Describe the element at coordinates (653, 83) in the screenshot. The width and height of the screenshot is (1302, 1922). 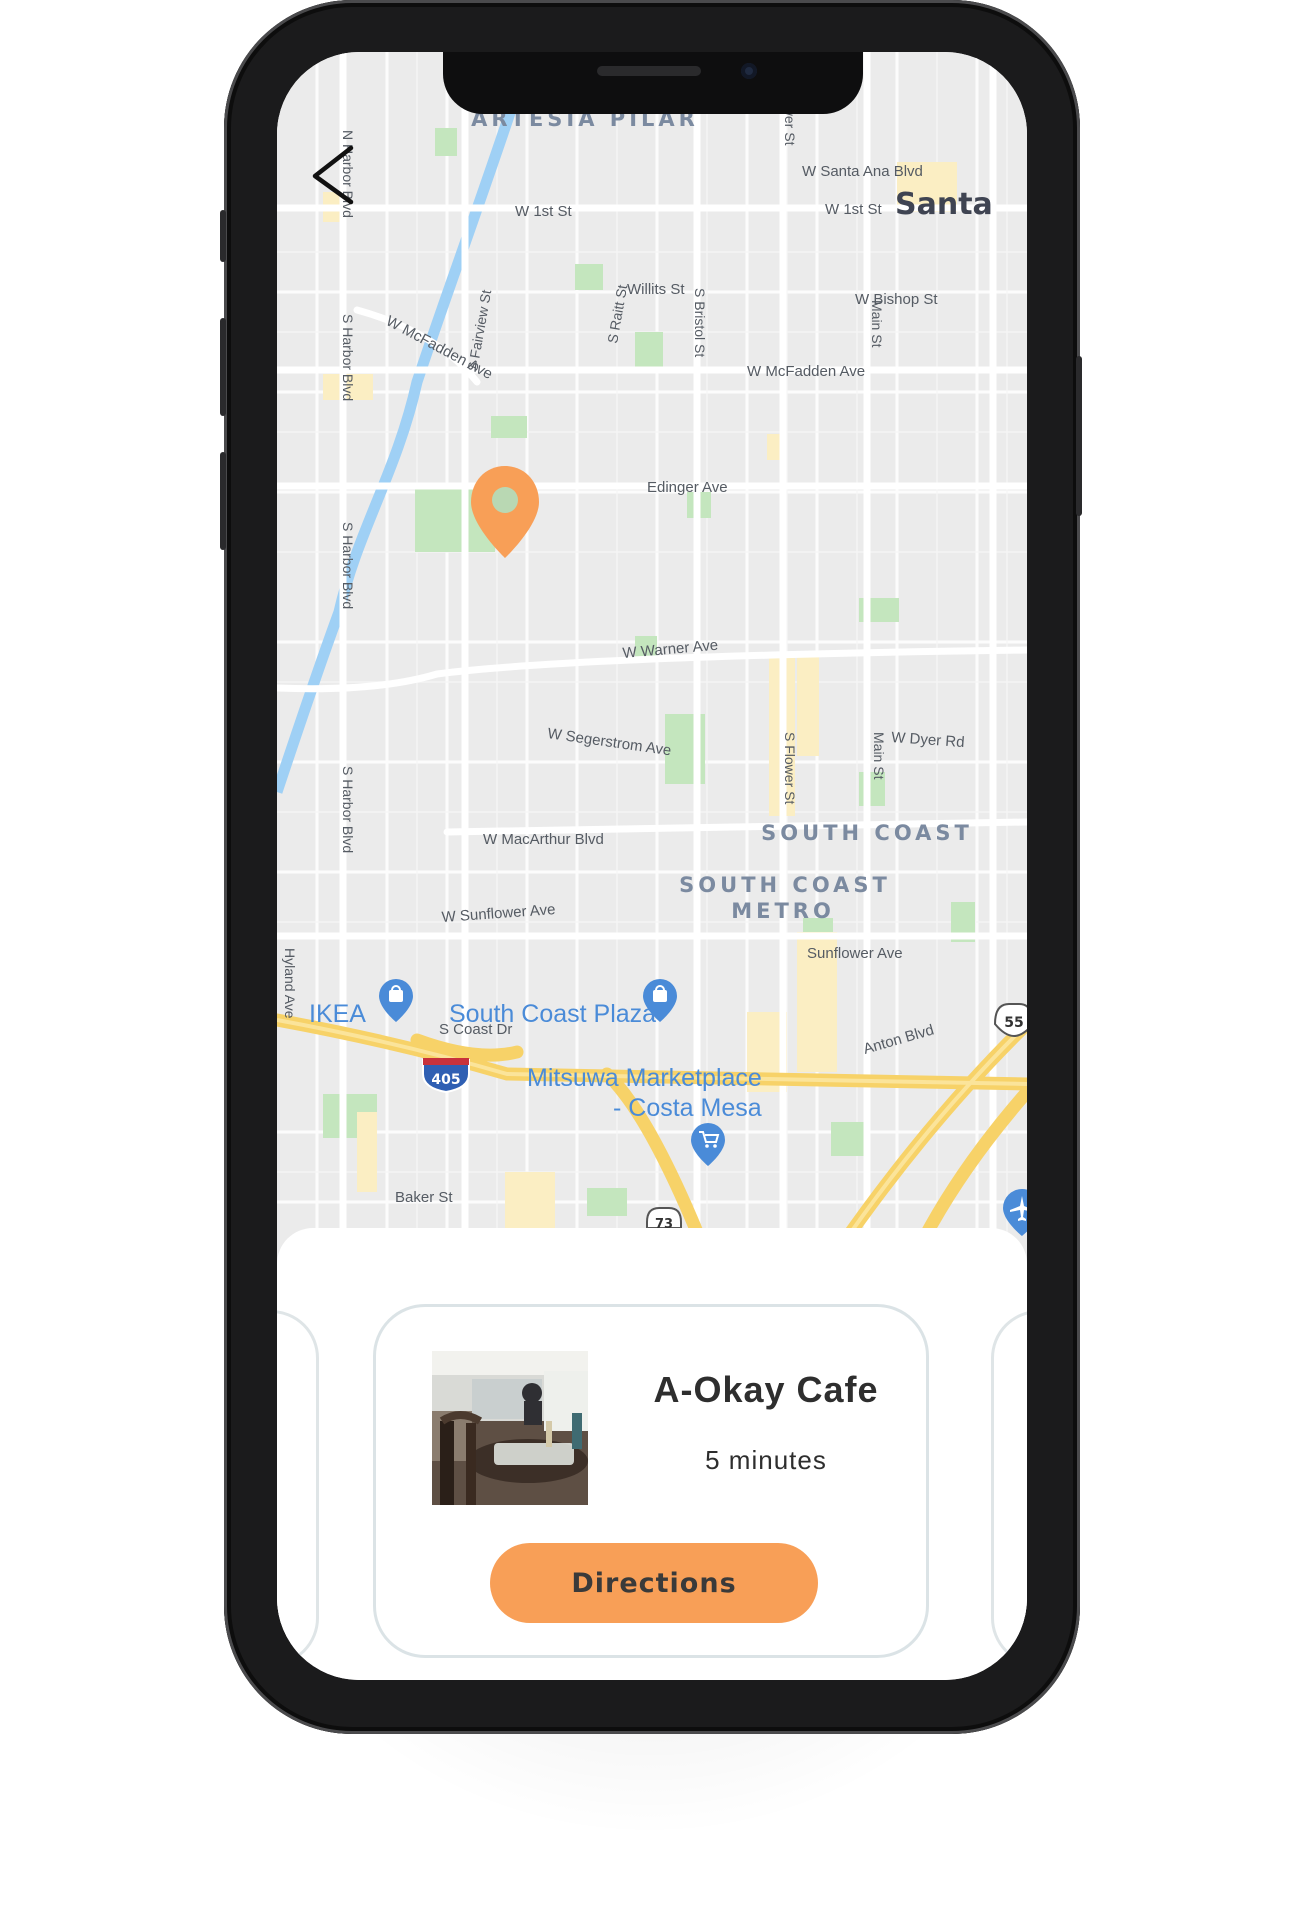
I see `phone-notch` at that location.